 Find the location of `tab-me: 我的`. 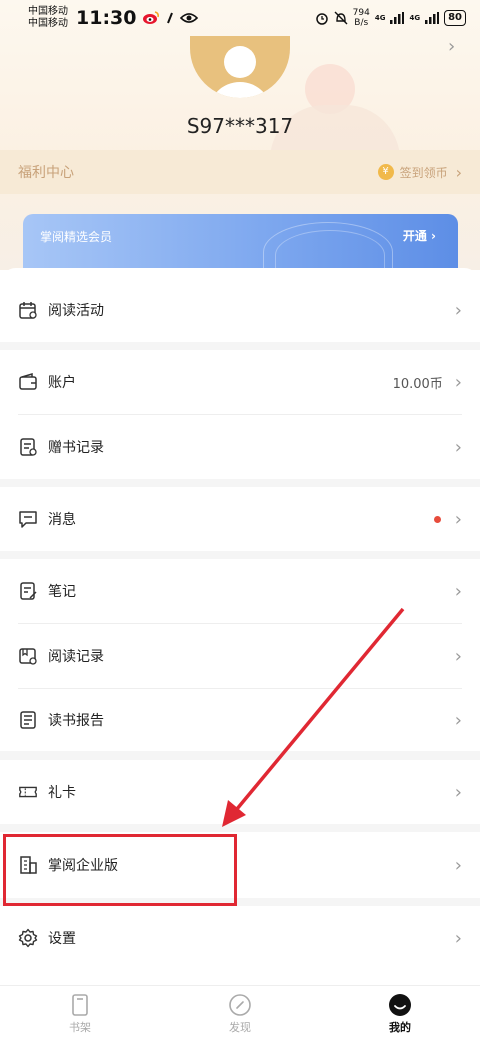

tab-me: 我的 is located at coordinates (400, 1013).